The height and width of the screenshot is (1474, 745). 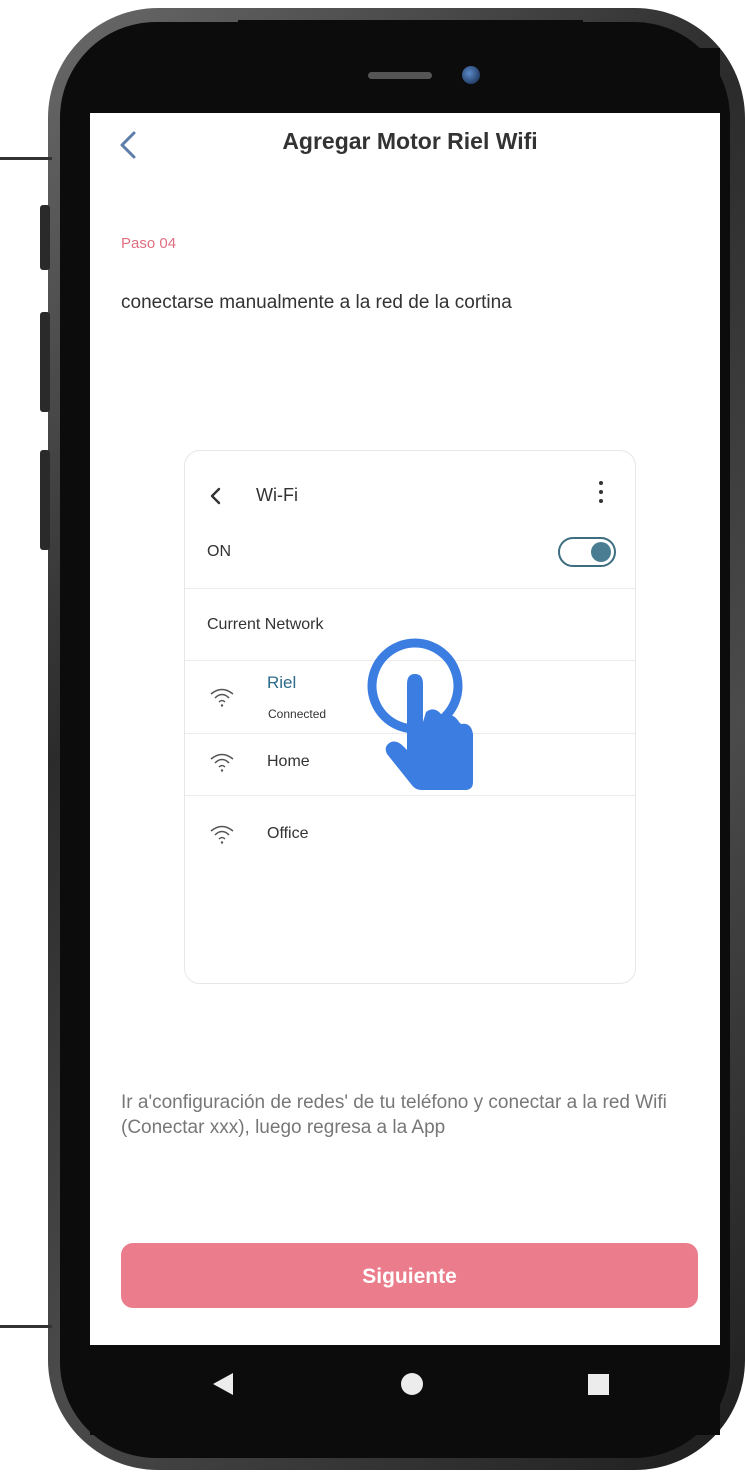 I want to click on current-network-label: Current Network, so click(x=265, y=624).